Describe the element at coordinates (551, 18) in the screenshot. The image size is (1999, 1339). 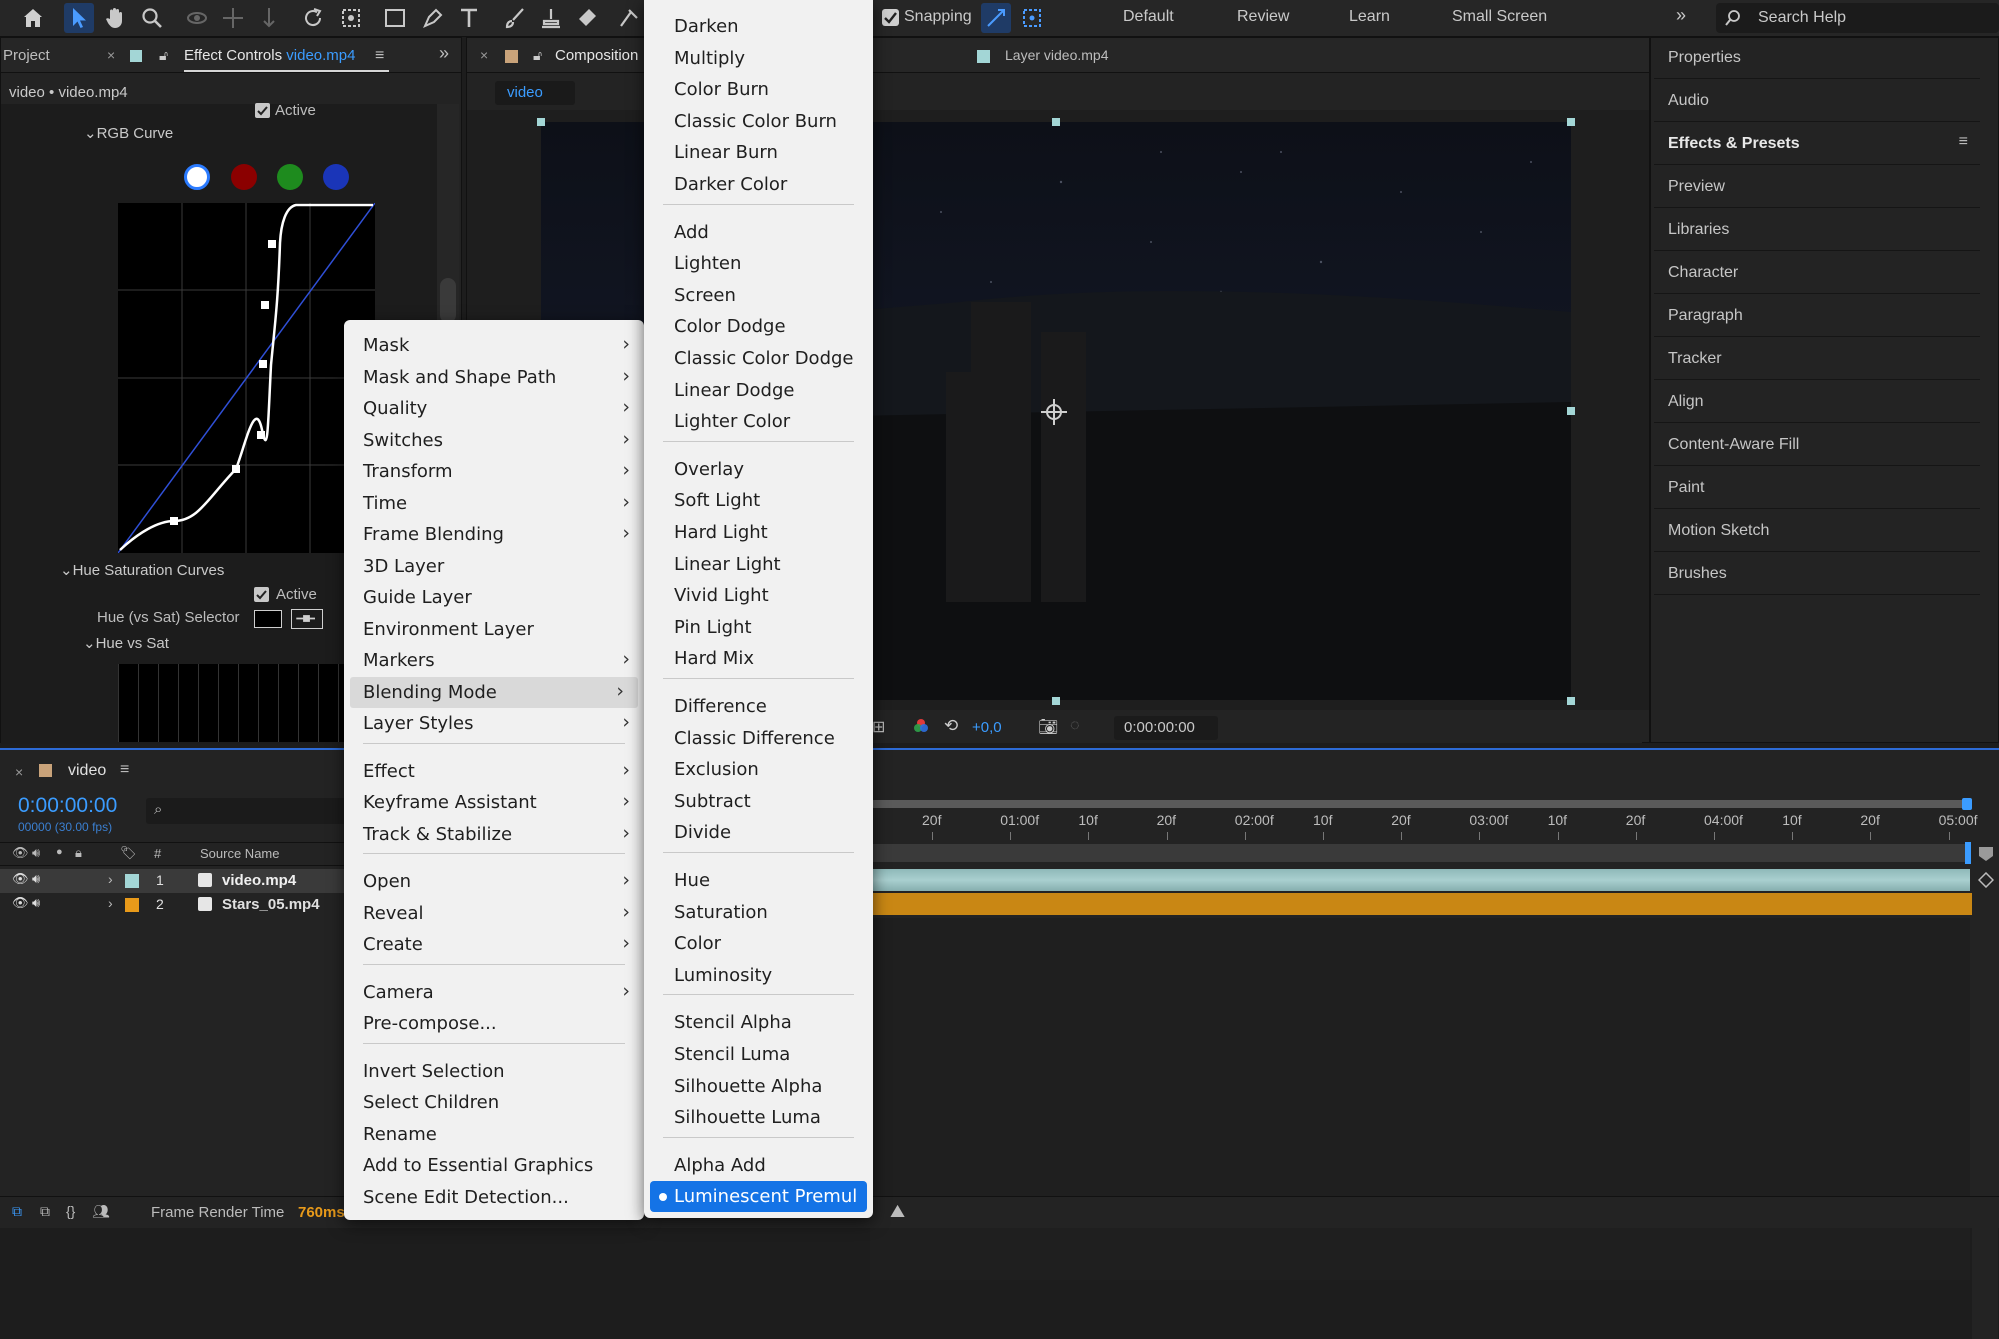
I see `clone-stamp-icon` at that location.